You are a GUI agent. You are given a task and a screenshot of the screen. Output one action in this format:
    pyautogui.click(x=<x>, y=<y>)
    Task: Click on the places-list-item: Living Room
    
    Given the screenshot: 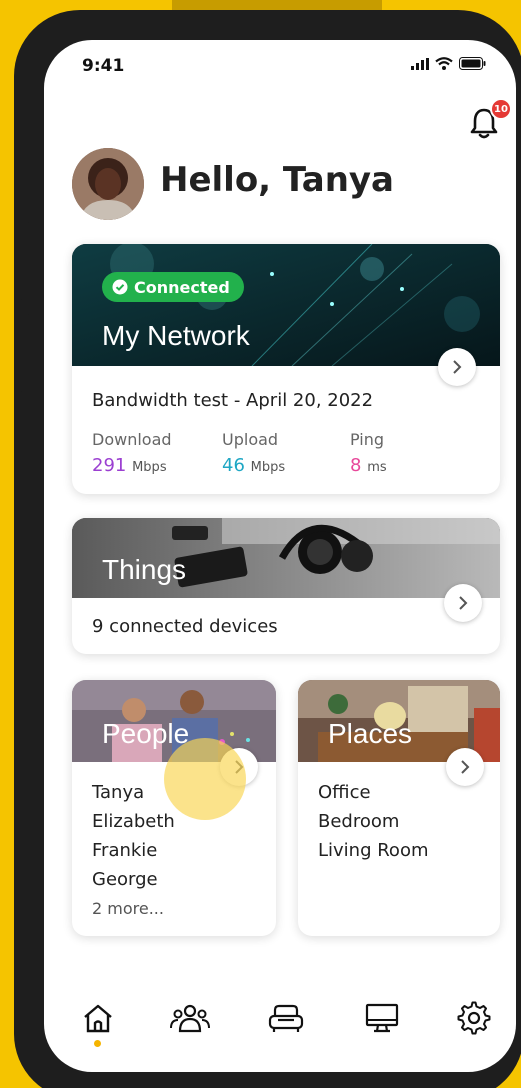 What is the action you would take?
    pyautogui.click(x=373, y=850)
    